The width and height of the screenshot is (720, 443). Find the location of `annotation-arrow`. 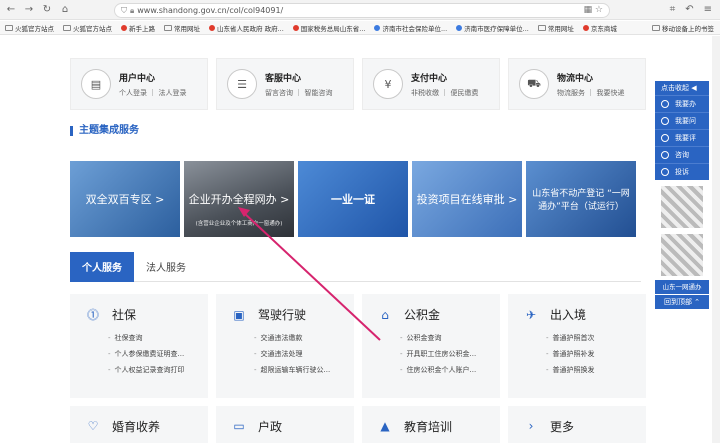

annotation-arrow is located at coordinates (309, 274).